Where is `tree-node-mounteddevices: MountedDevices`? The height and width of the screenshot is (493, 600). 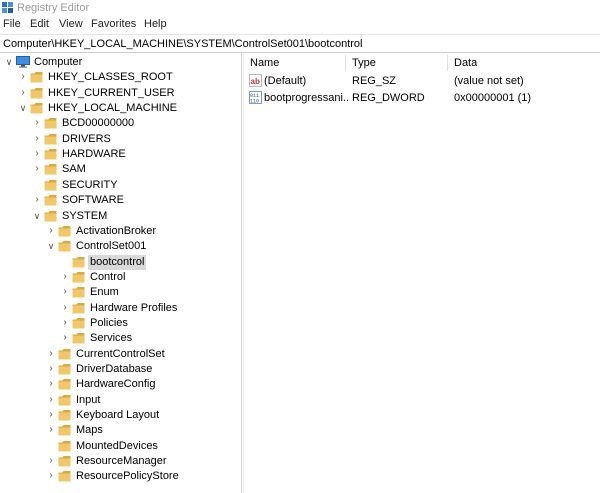 tree-node-mounteddevices: MountedDevices is located at coordinates (120, 446).